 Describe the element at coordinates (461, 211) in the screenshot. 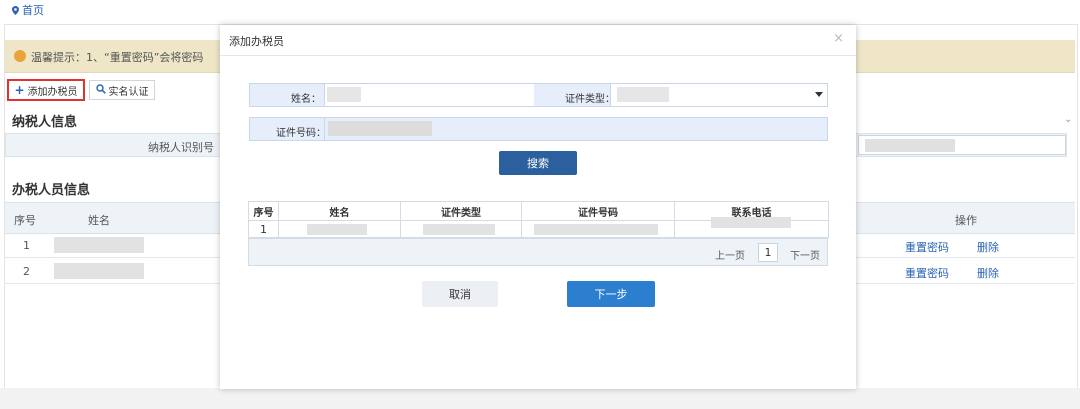

I see `col-doc-type: 证件类型` at that location.